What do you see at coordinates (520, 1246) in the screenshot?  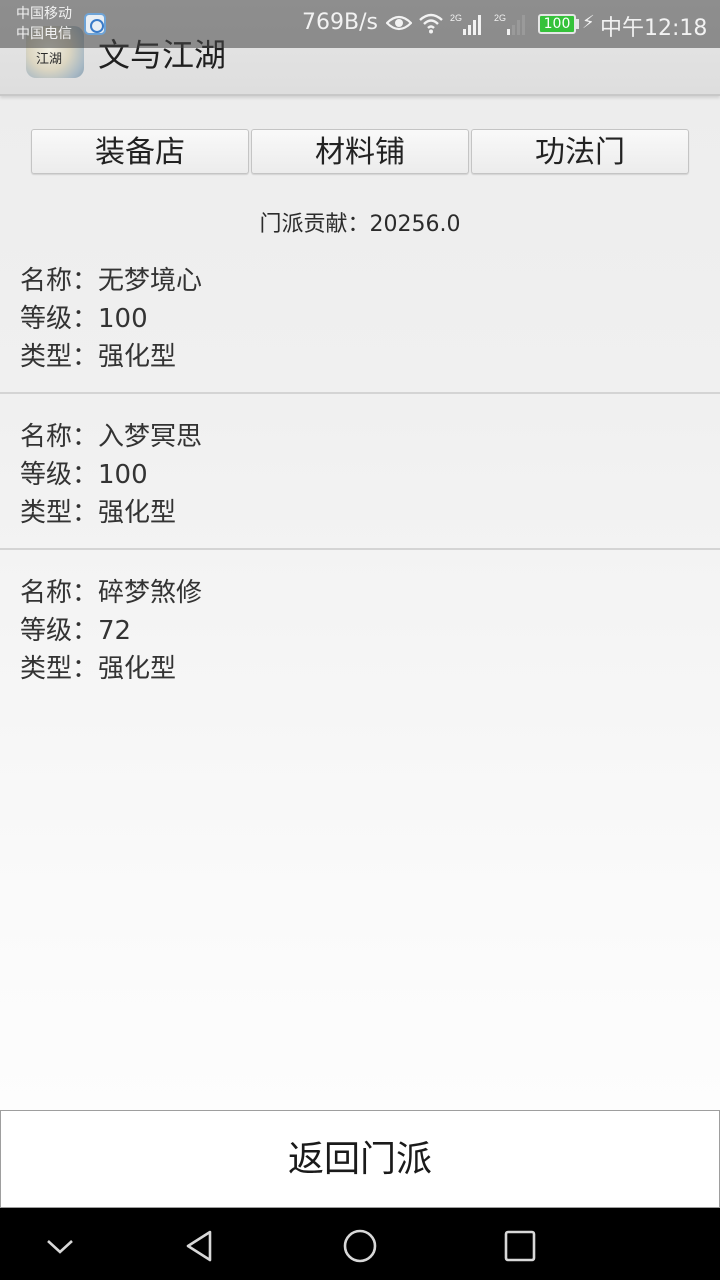 I see `recents-icon` at bounding box center [520, 1246].